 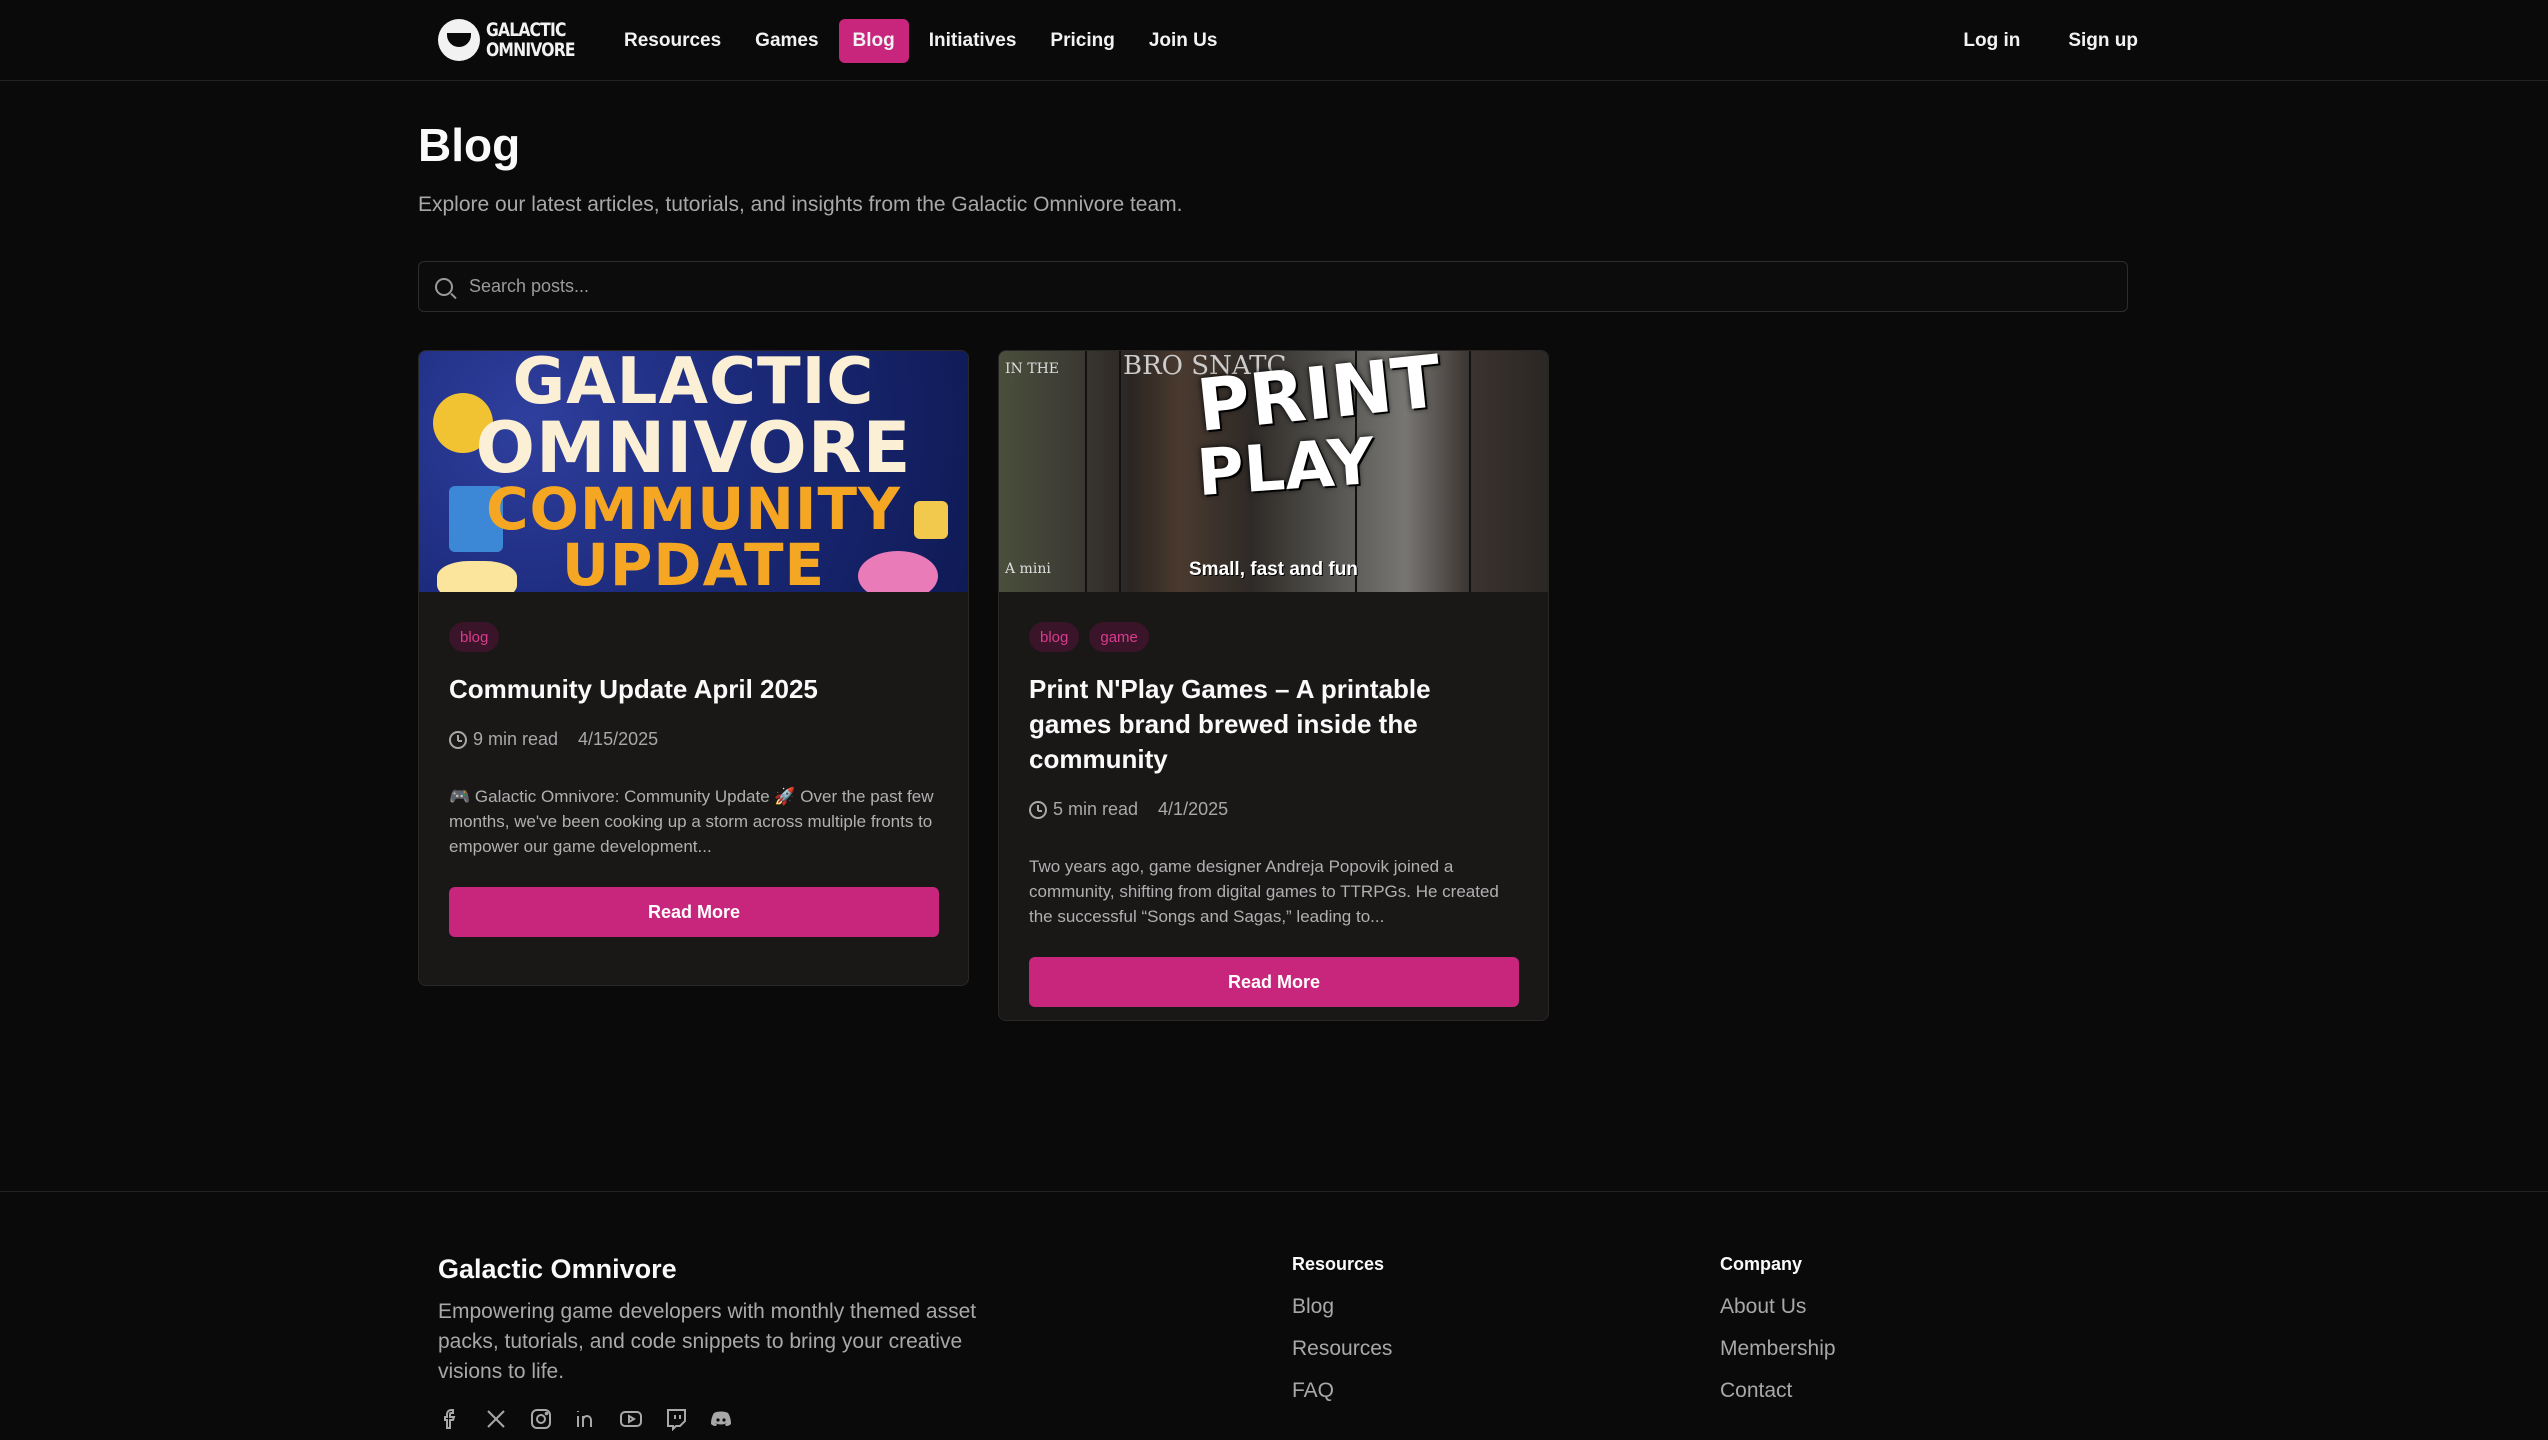 I want to click on search-bar, so click(x=1273, y=286).